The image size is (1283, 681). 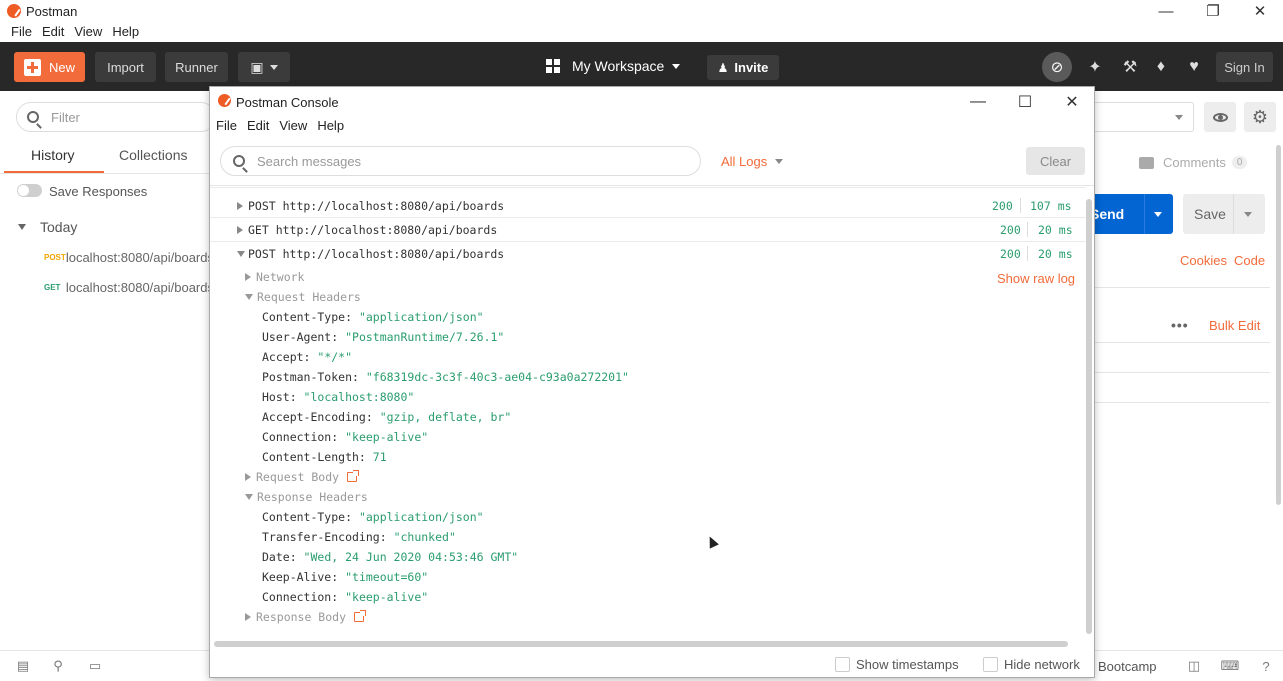 What do you see at coordinates (641, 644) in the screenshot?
I see `console-horizontal-scrollbar` at bounding box center [641, 644].